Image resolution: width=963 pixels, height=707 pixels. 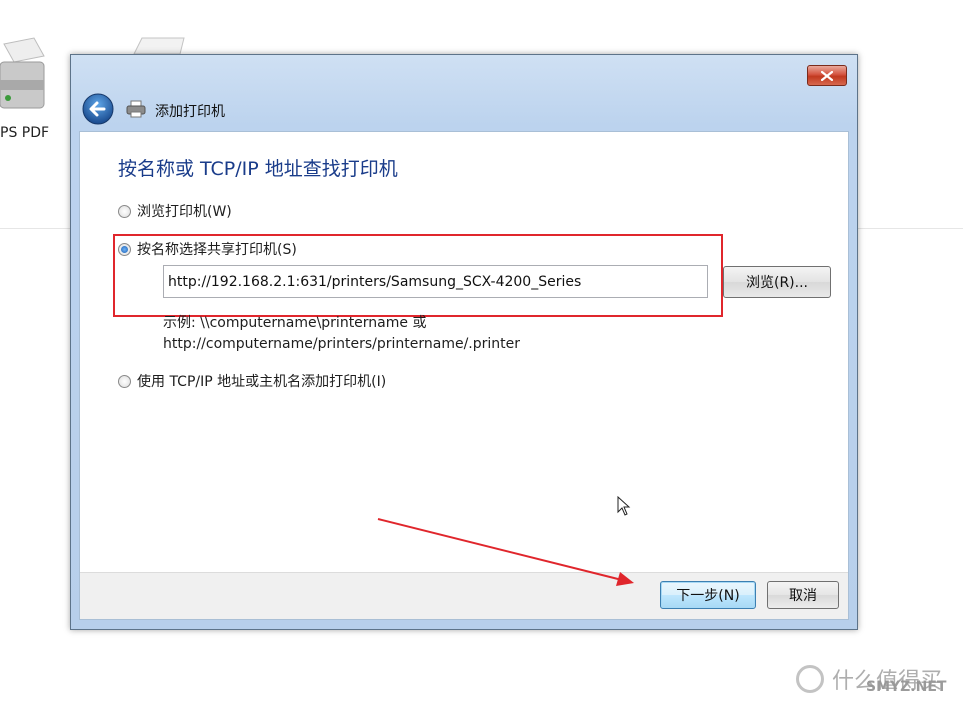 I want to click on option-label: 浏览打印机(W), so click(x=184, y=212).